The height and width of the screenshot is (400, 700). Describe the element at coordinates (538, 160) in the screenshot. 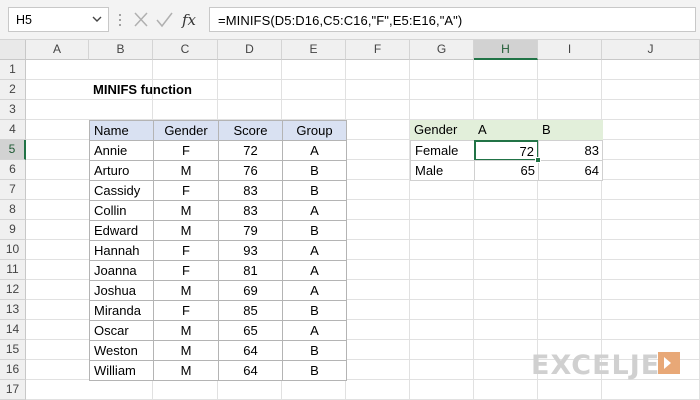

I see `fill-handle` at that location.